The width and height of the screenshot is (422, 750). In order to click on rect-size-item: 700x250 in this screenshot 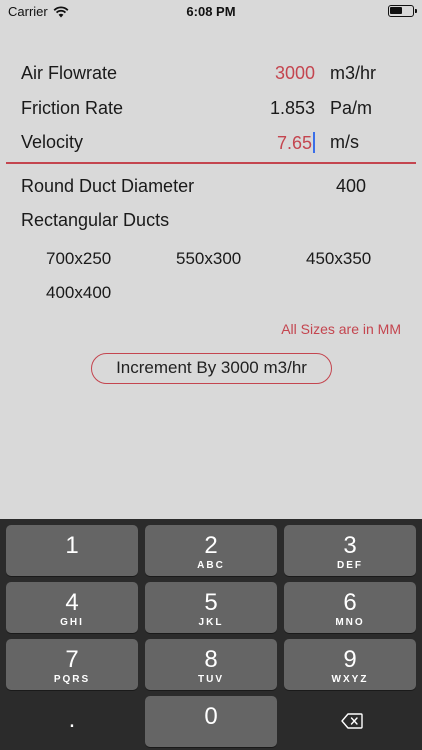, I will do `click(79, 258)`.